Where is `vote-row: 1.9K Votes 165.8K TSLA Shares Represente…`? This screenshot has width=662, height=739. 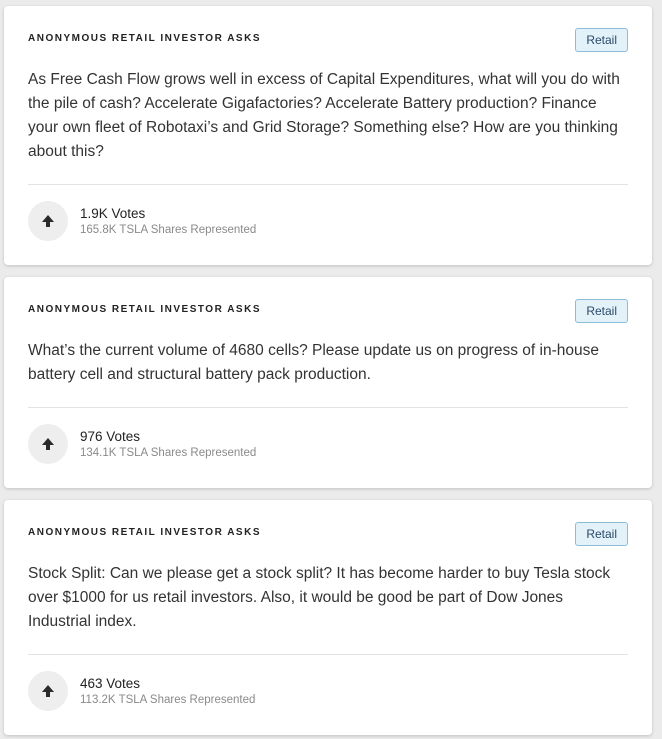 vote-row: 1.9K Votes 165.8K TSLA Shares Represente… is located at coordinates (142, 221).